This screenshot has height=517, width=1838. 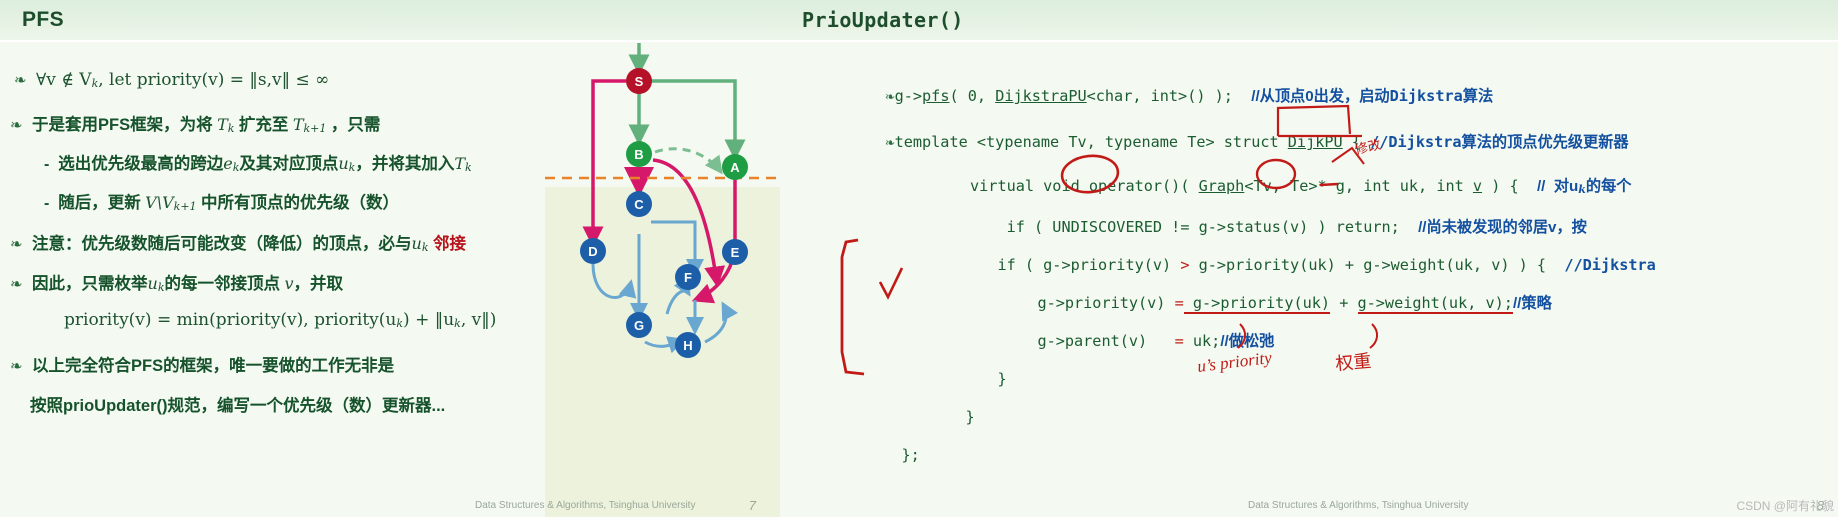 I want to click on graph-diagram: S A B D C E F G H, so click(x=662, y=279).